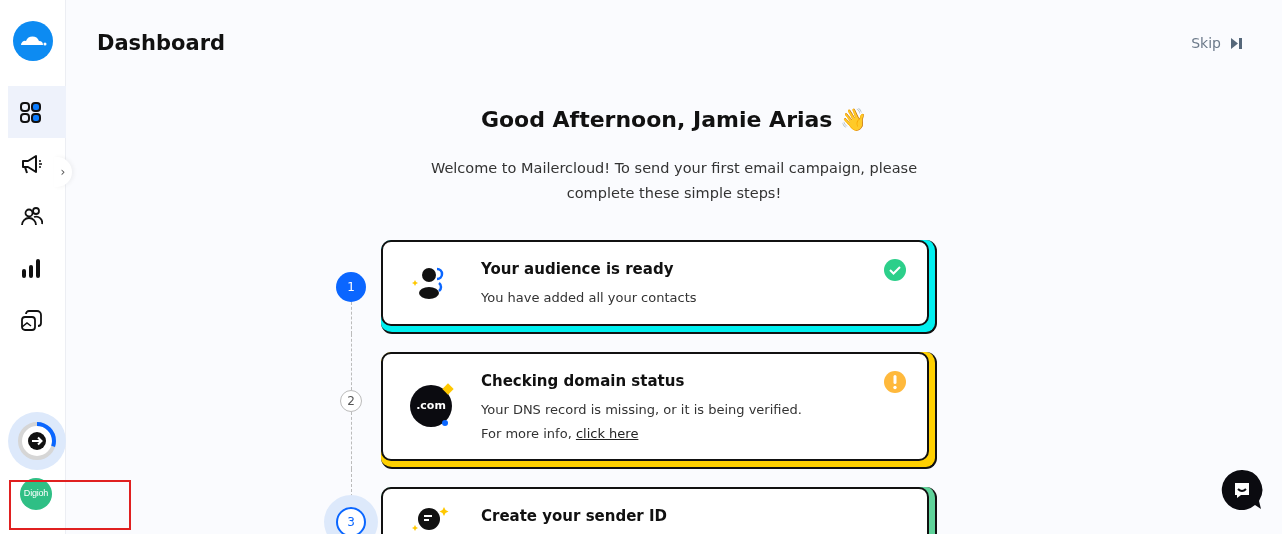 This screenshot has height=534, width=1282. What do you see at coordinates (560, 433) in the screenshot?
I see `more-info-text: For more info, click here` at bounding box center [560, 433].